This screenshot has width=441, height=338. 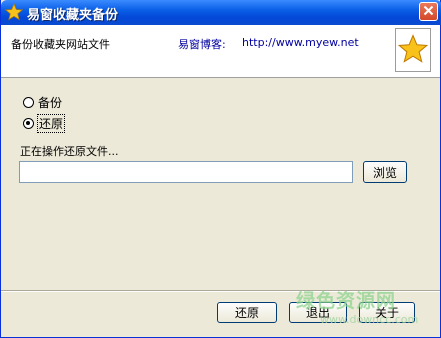 What do you see at coordinates (51, 123) in the screenshot?
I see `option-label: 还原` at bounding box center [51, 123].